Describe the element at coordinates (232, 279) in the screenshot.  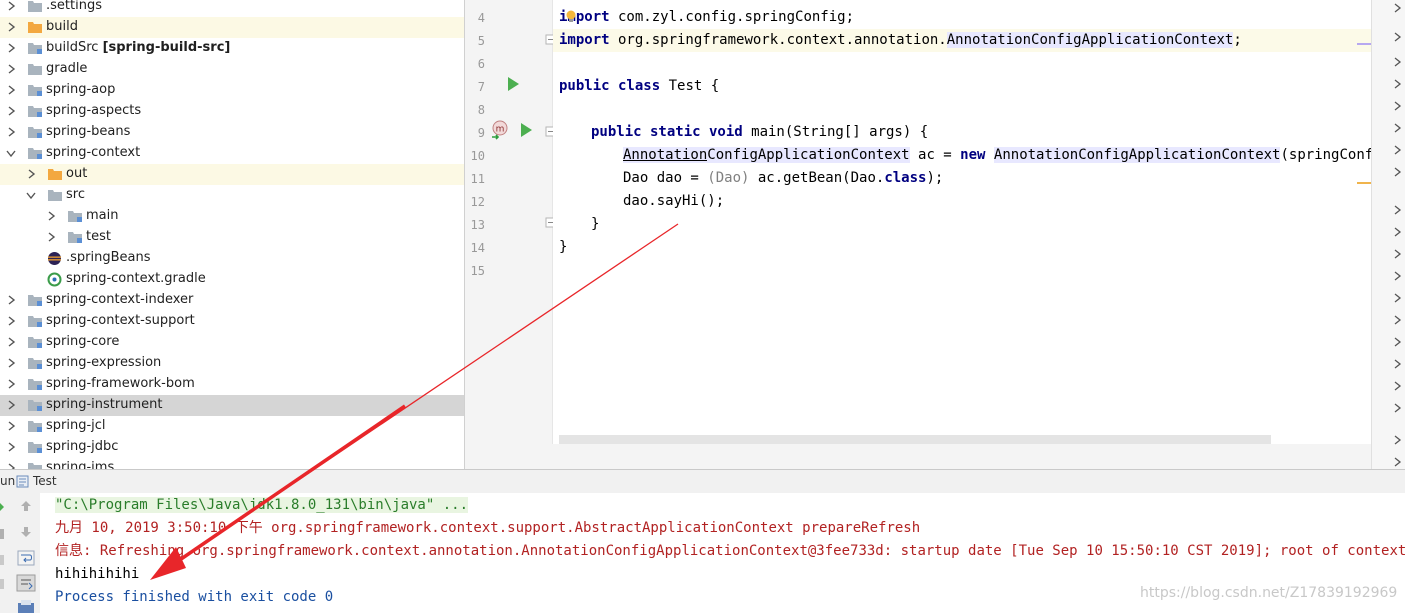
I see `tree-item-gradle-file: spring-context.gradle` at that location.